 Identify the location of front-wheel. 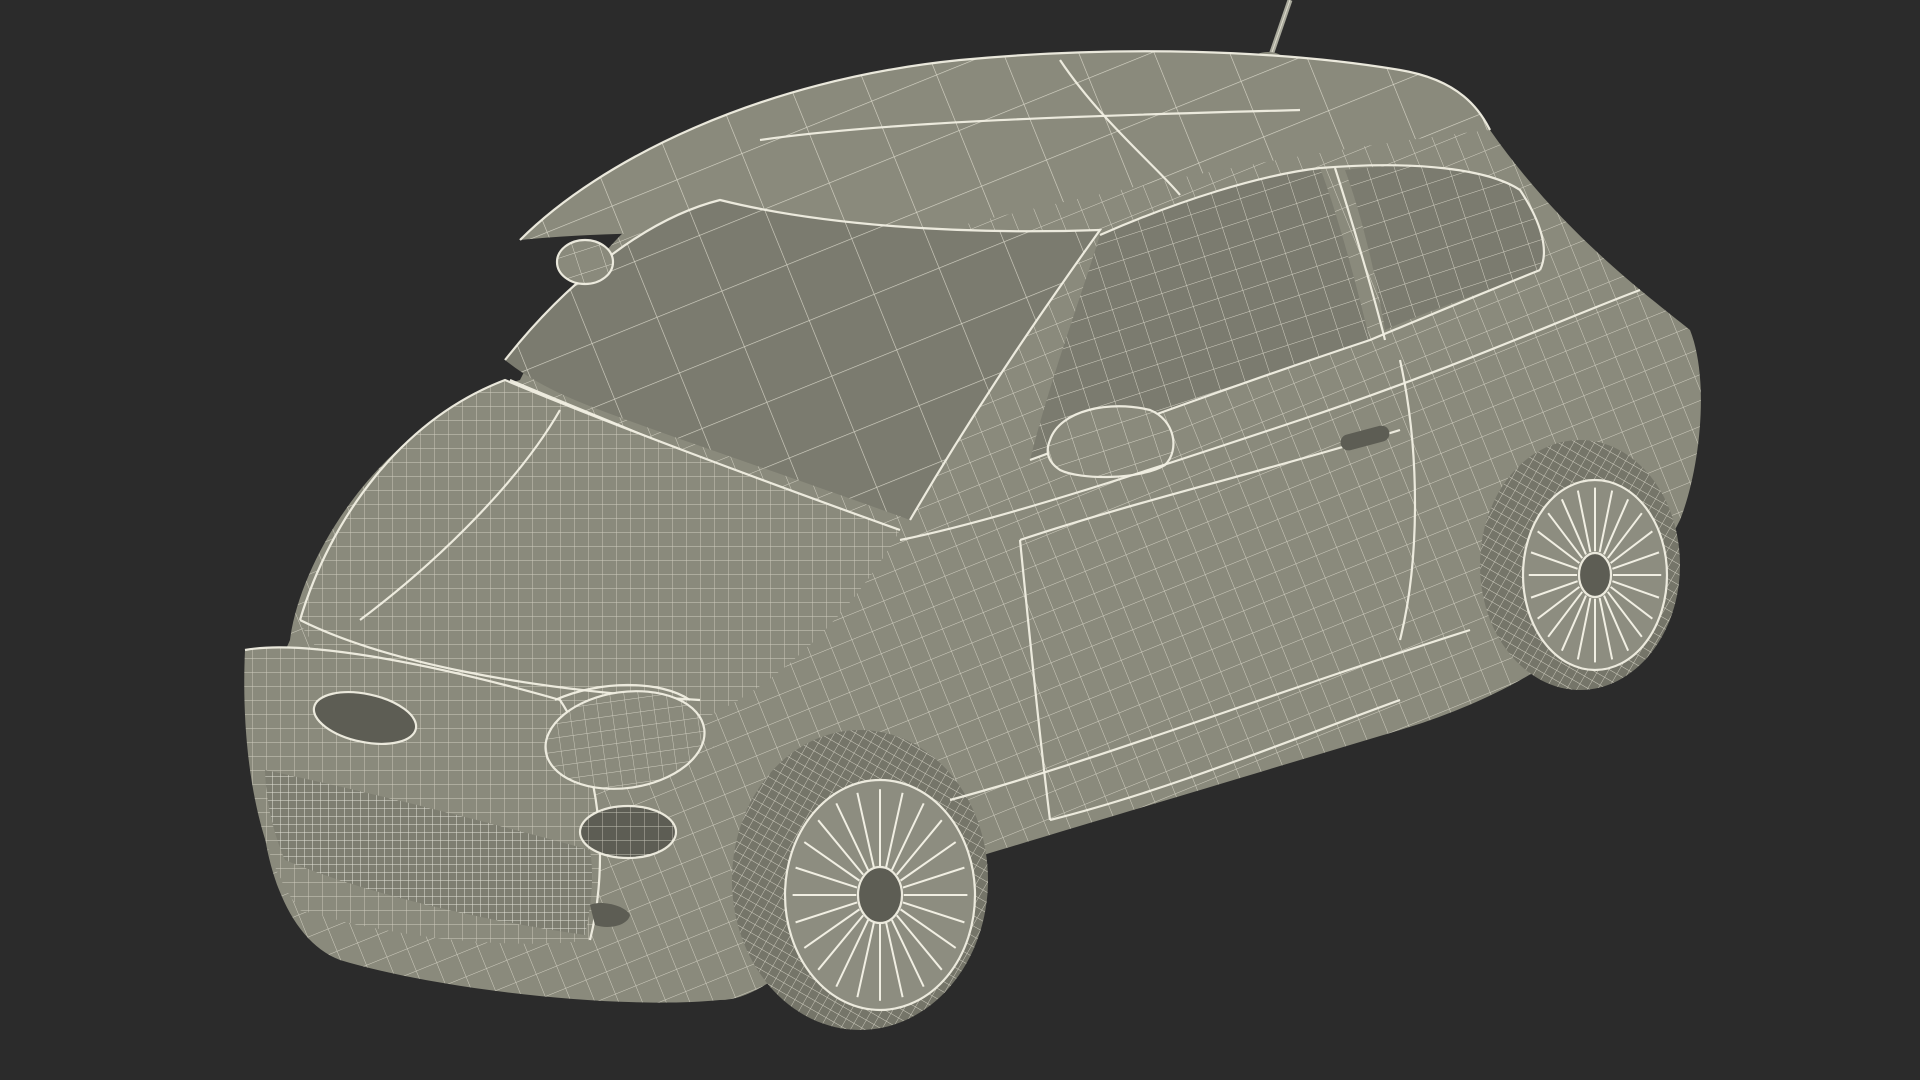
(860, 880).